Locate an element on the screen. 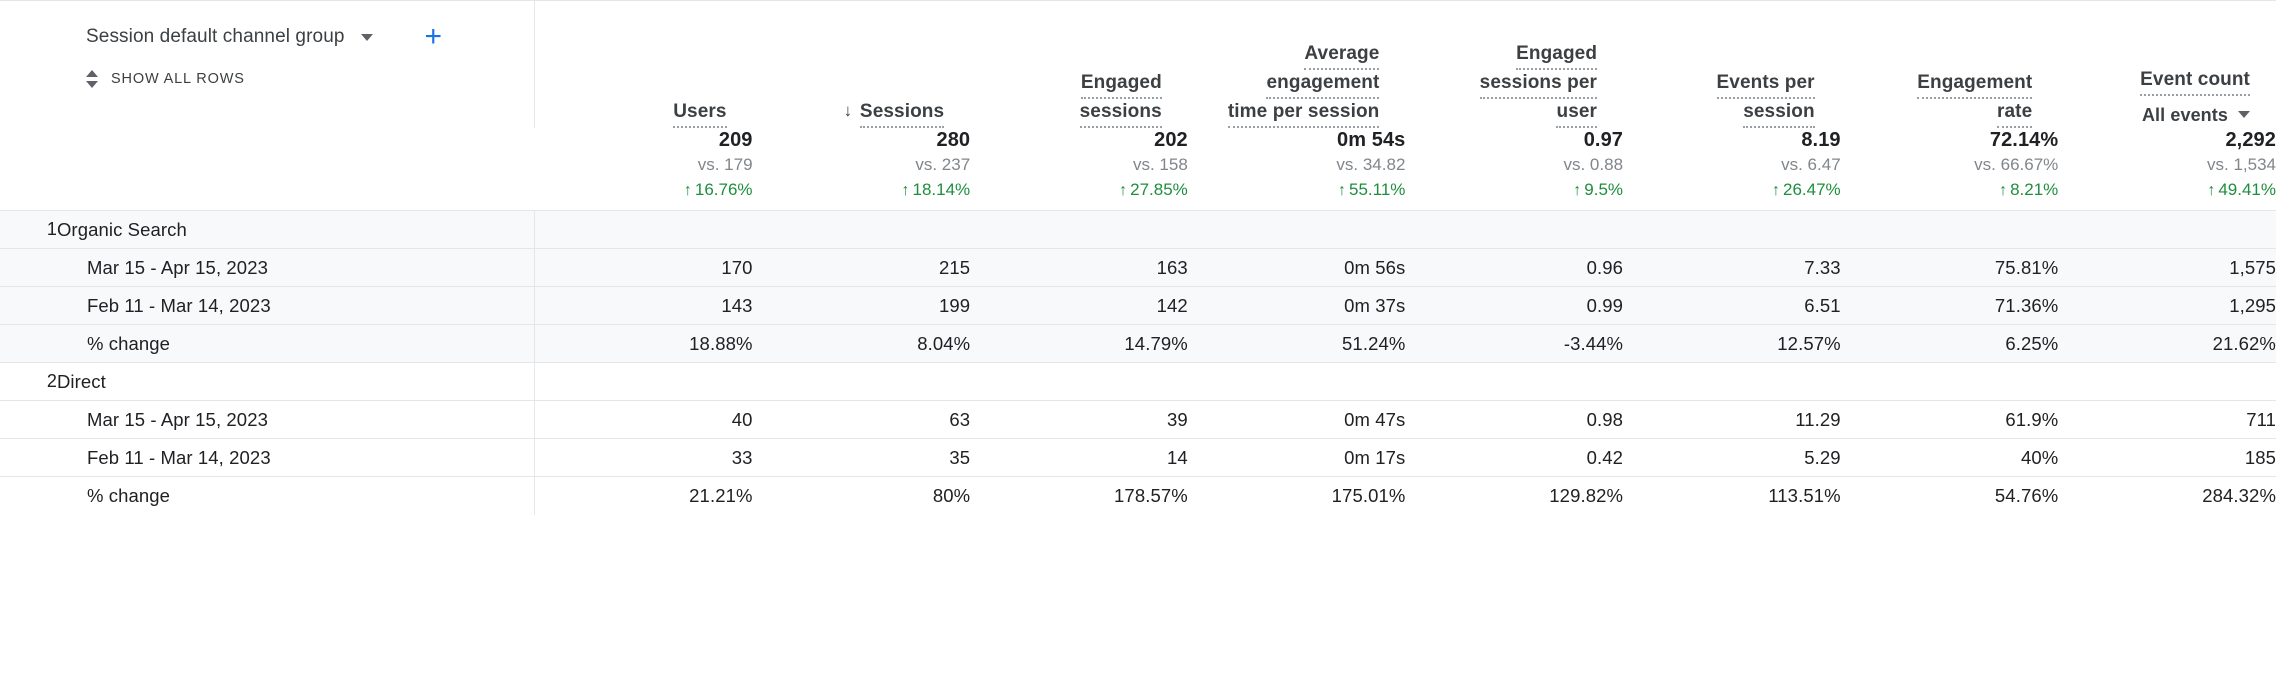 The width and height of the screenshot is (2276, 692). show-all-rows-label: SHOW ALL ROWS is located at coordinates (178, 79).